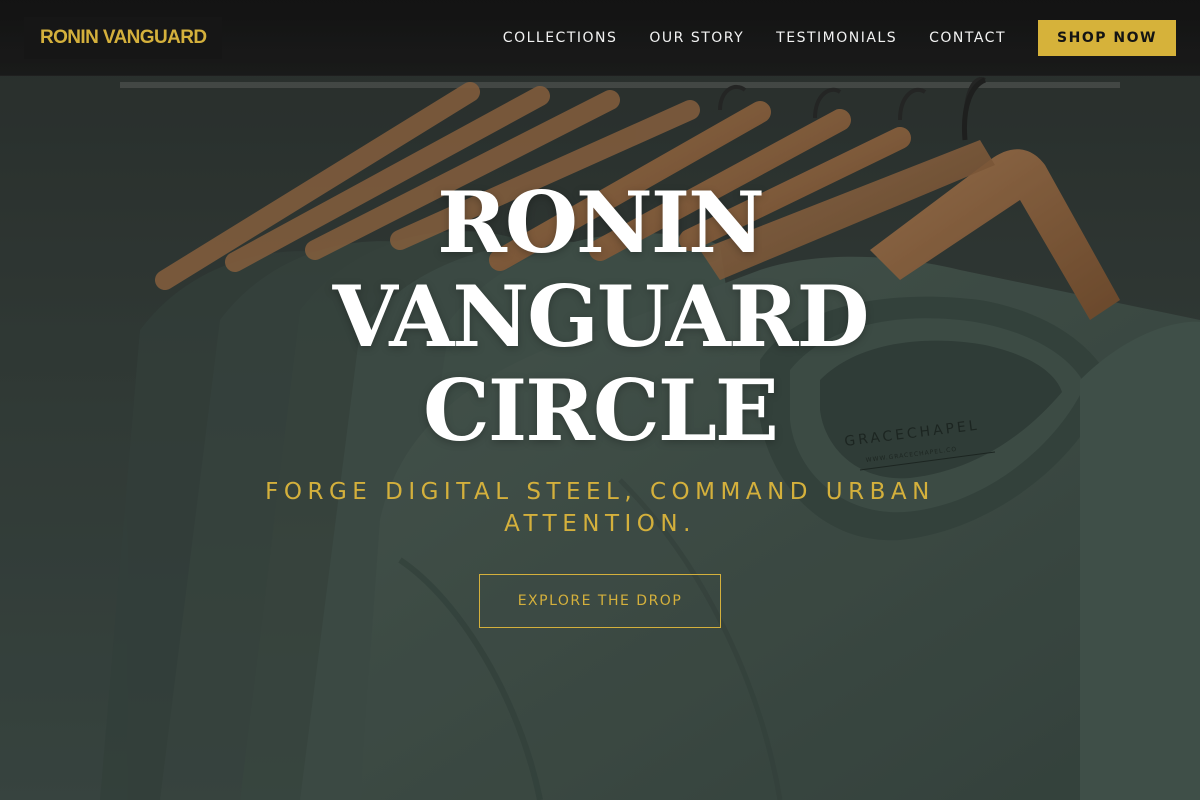 This screenshot has width=1200, height=800. What do you see at coordinates (967, 38) in the screenshot?
I see `nav-link-contact: CONTACT` at bounding box center [967, 38].